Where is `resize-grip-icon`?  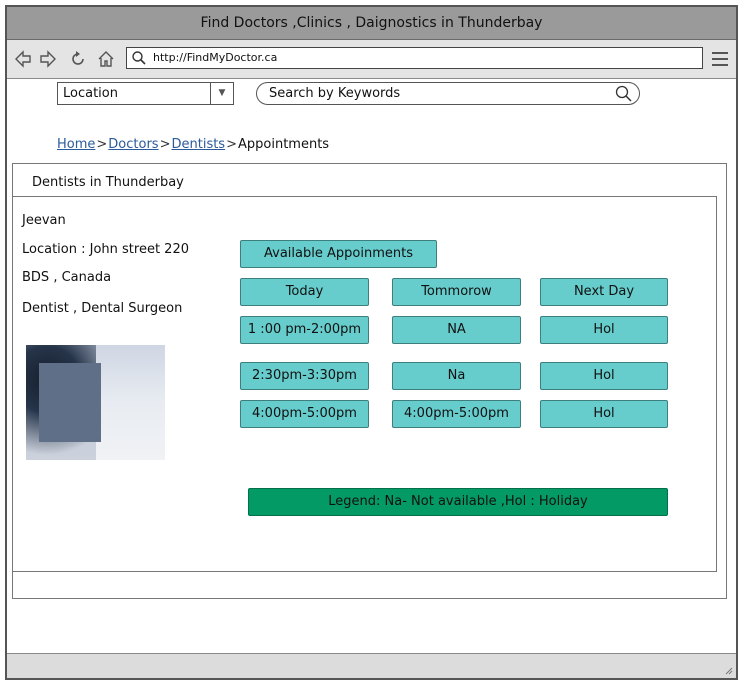 resize-grip-icon is located at coordinates (729, 671).